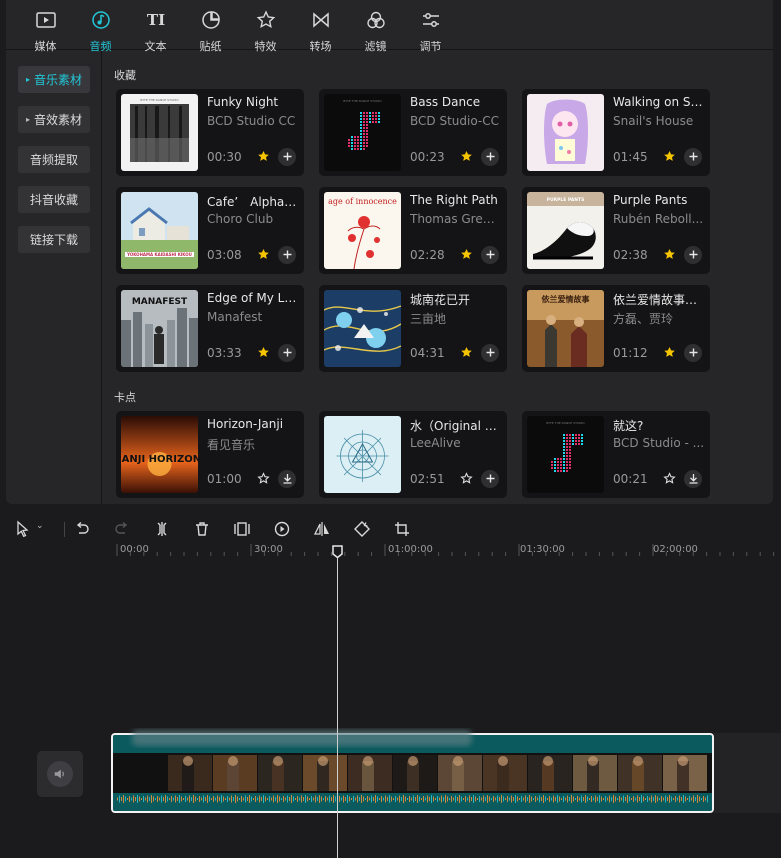 Image resolution: width=781 pixels, height=858 pixels. What do you see at coordinates (390, 551) in the screenshot?
I see `time-ruler: 00:00 30:00 01:00:00 01:30:00 02:00:00` at bounding box center [390, 551].